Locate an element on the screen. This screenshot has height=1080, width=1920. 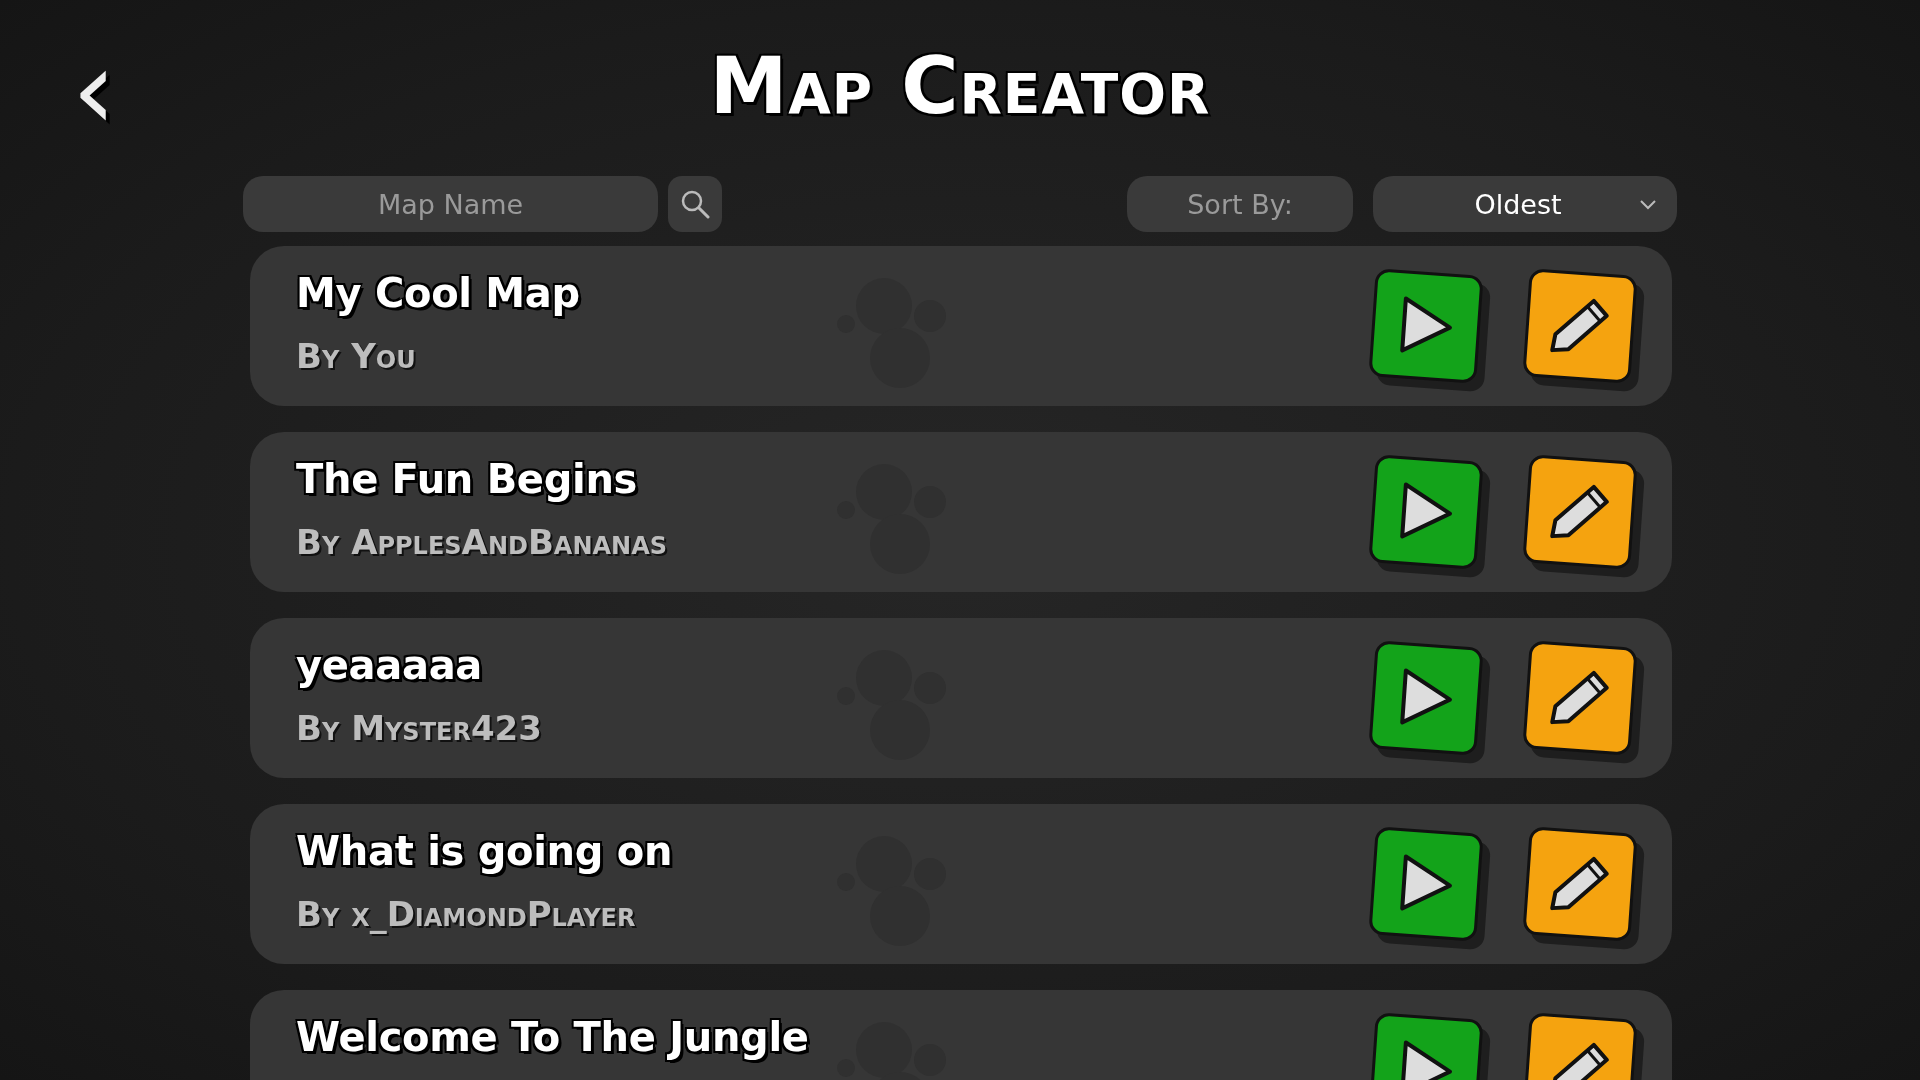
sort-label: Sort By: is located at coordinates (1240, 204).